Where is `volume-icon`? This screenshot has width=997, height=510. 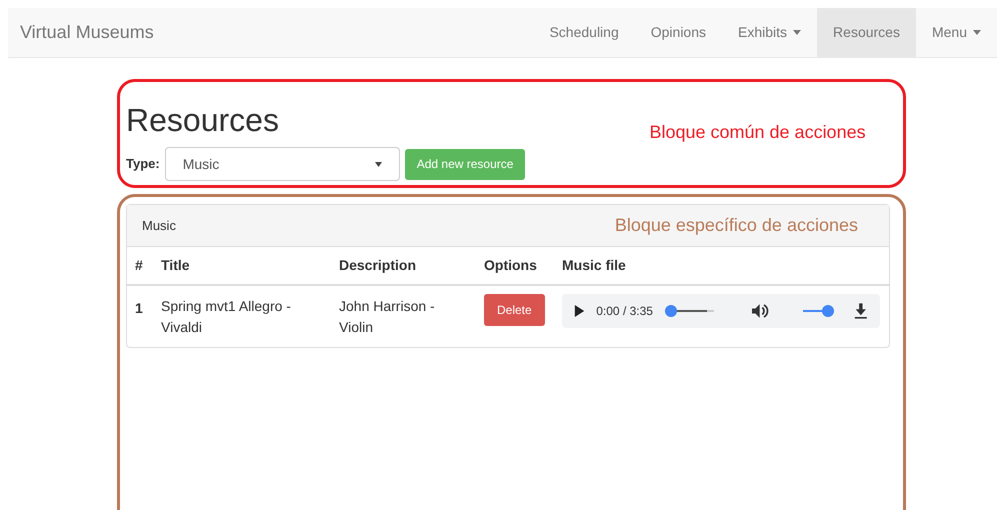
volume-icon is located at coordinates (760, 311).